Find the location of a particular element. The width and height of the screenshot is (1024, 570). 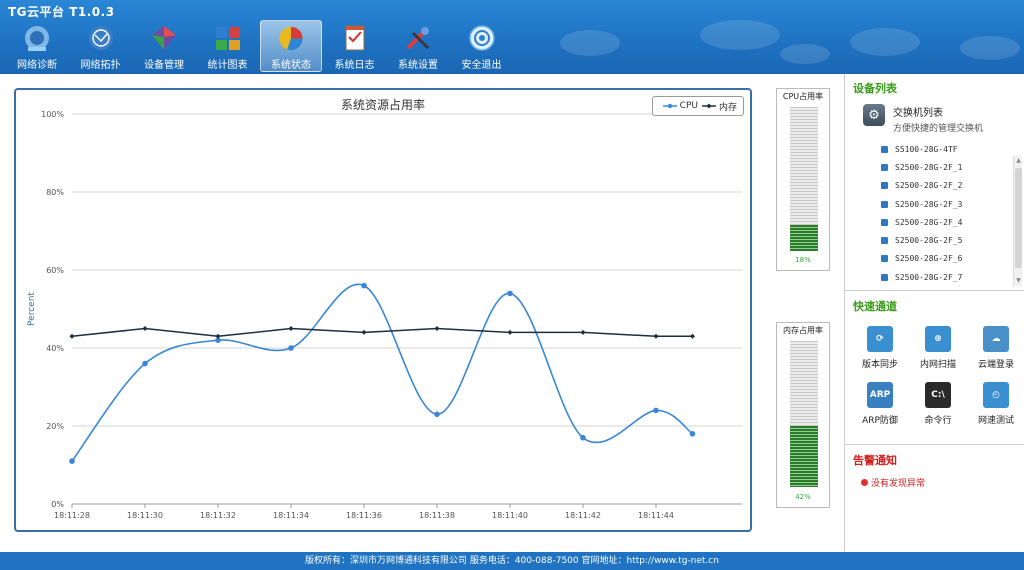

main-nav: 网络诊断 网络拓扑 设备管理 统计图表 系统状态 系统日志 系统设置 安全退出 is located at coordinates (260, 46).